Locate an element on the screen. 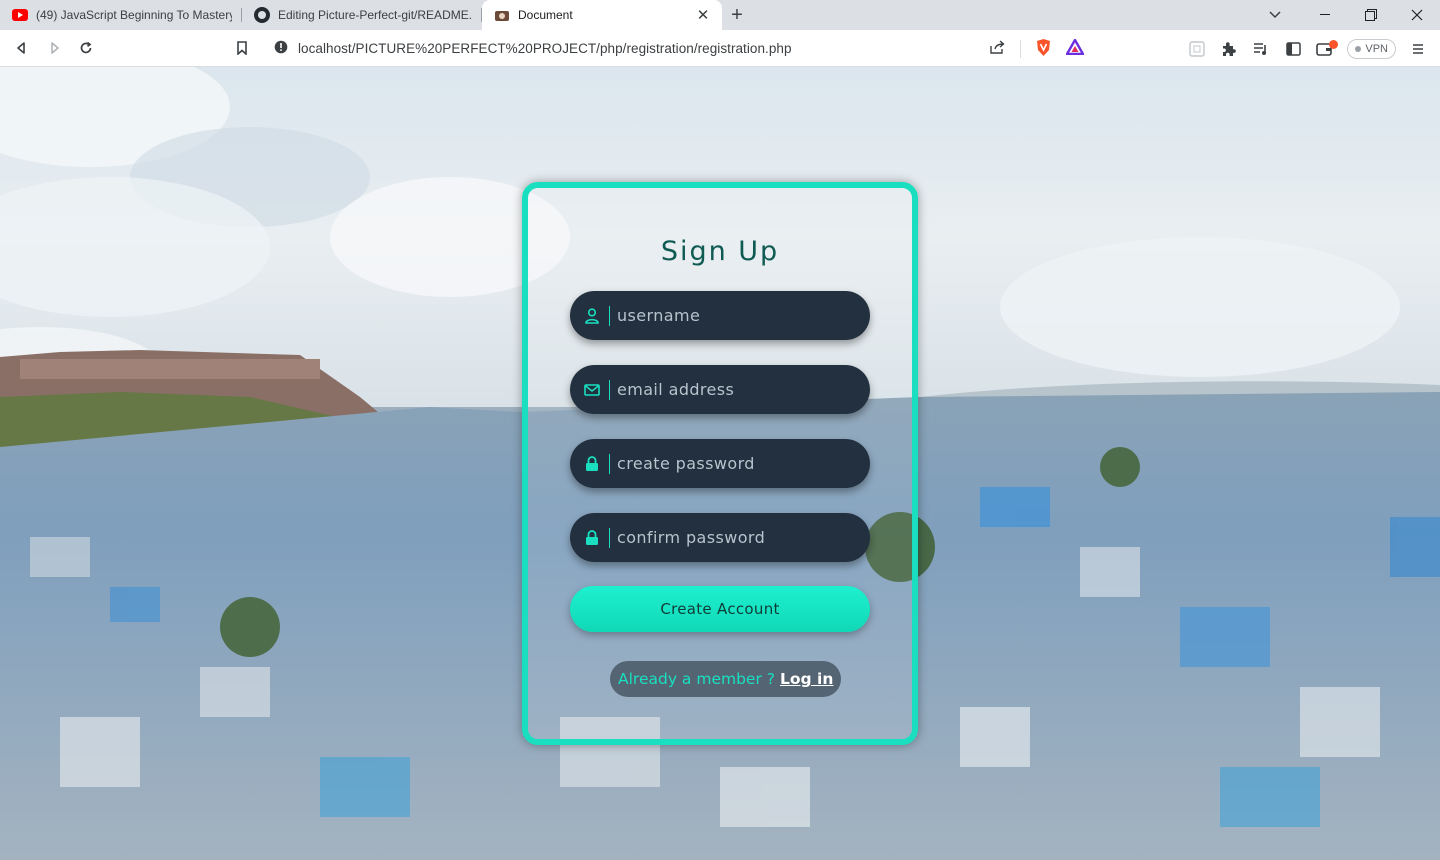 Image resolution: width=1440 pixels, height=860 pixels. toolbar-right: VPN is located at coordinates (1310, 48).